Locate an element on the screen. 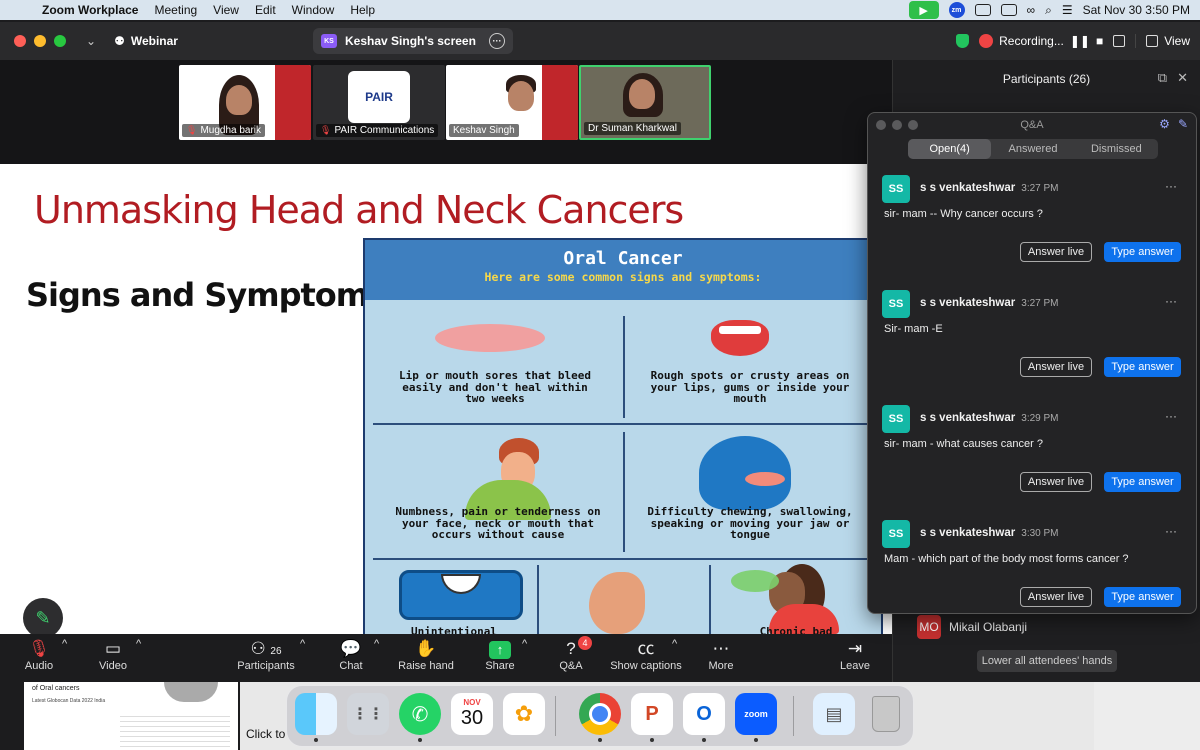 This screenshot has width=1200, height=750. battery-icon is located at coordinates (1008, 10).